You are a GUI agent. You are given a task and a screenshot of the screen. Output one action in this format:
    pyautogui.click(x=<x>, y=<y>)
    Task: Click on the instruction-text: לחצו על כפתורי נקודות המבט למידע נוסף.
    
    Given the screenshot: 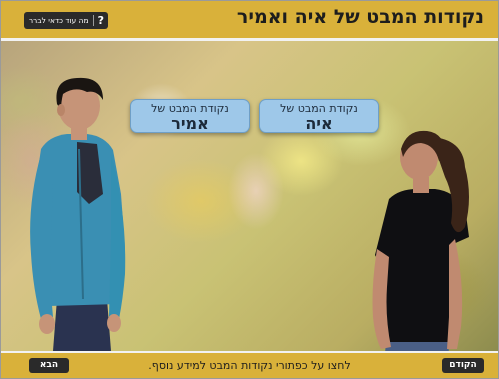 What is the action you would take?
    pyautogui.click(x=249, y=365)
    